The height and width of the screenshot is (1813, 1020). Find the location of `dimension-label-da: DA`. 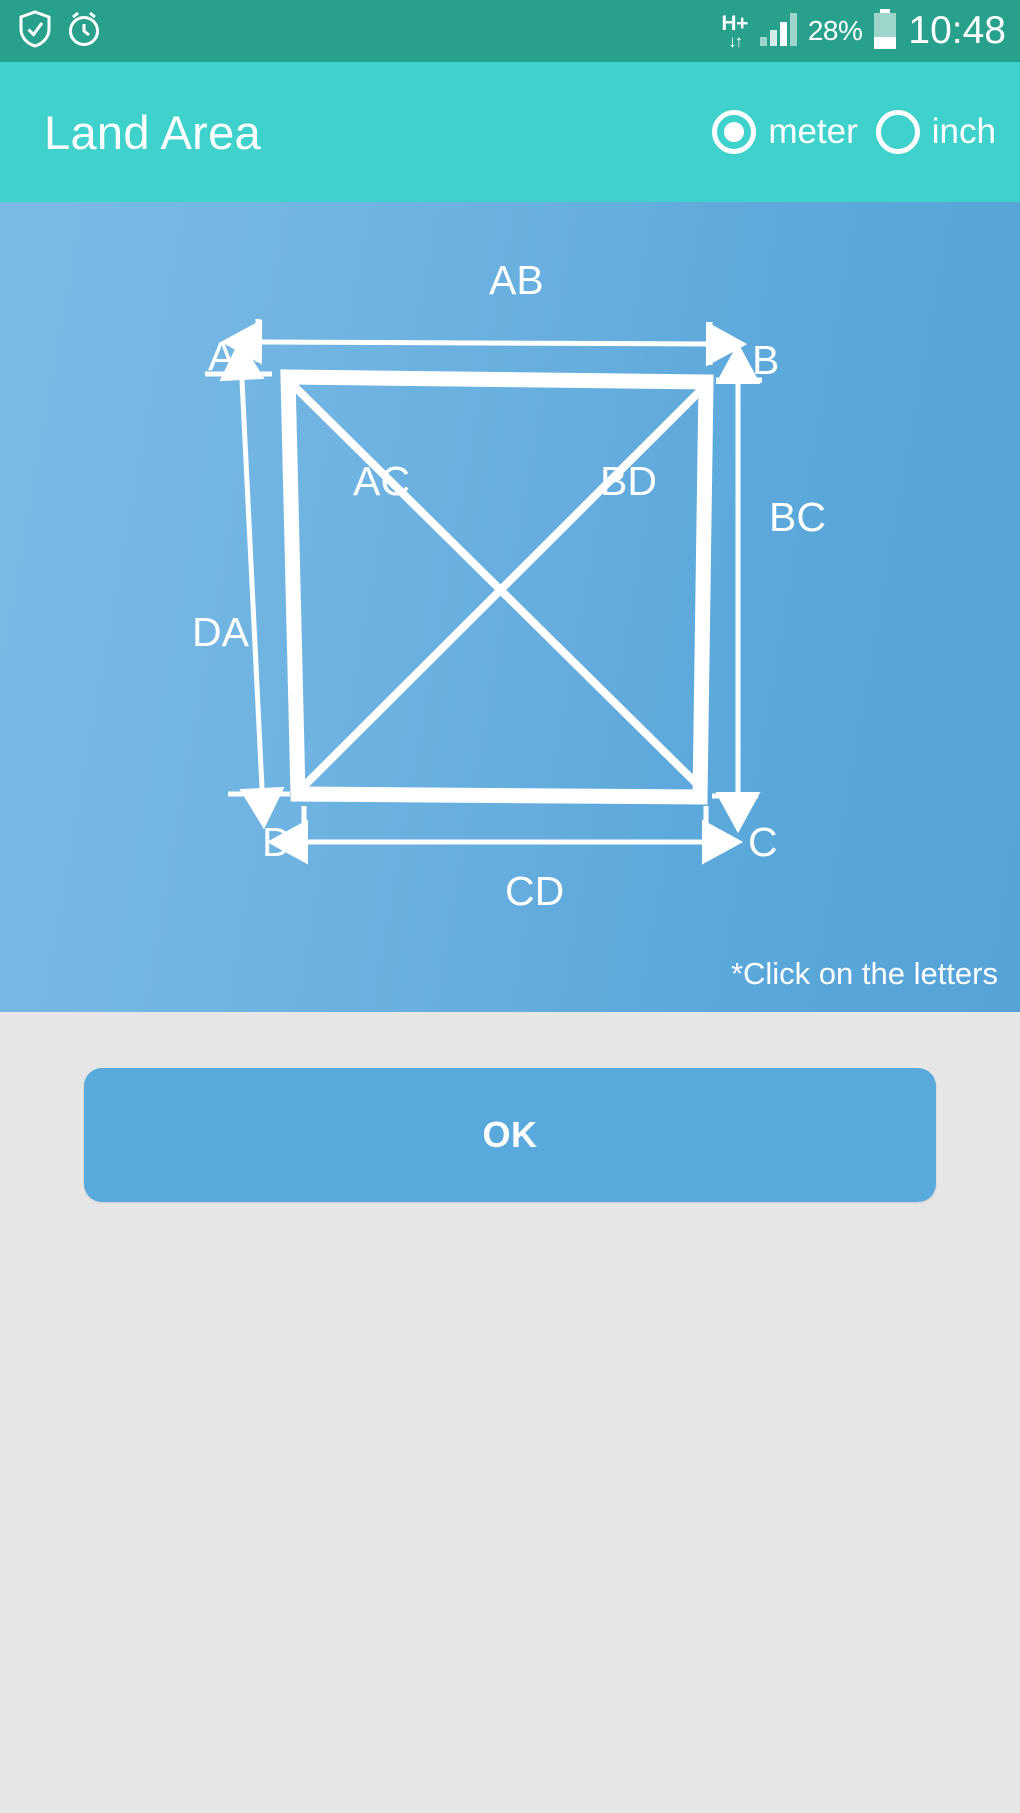

dimension-label-da: DA is located at coordinates (220, 632).